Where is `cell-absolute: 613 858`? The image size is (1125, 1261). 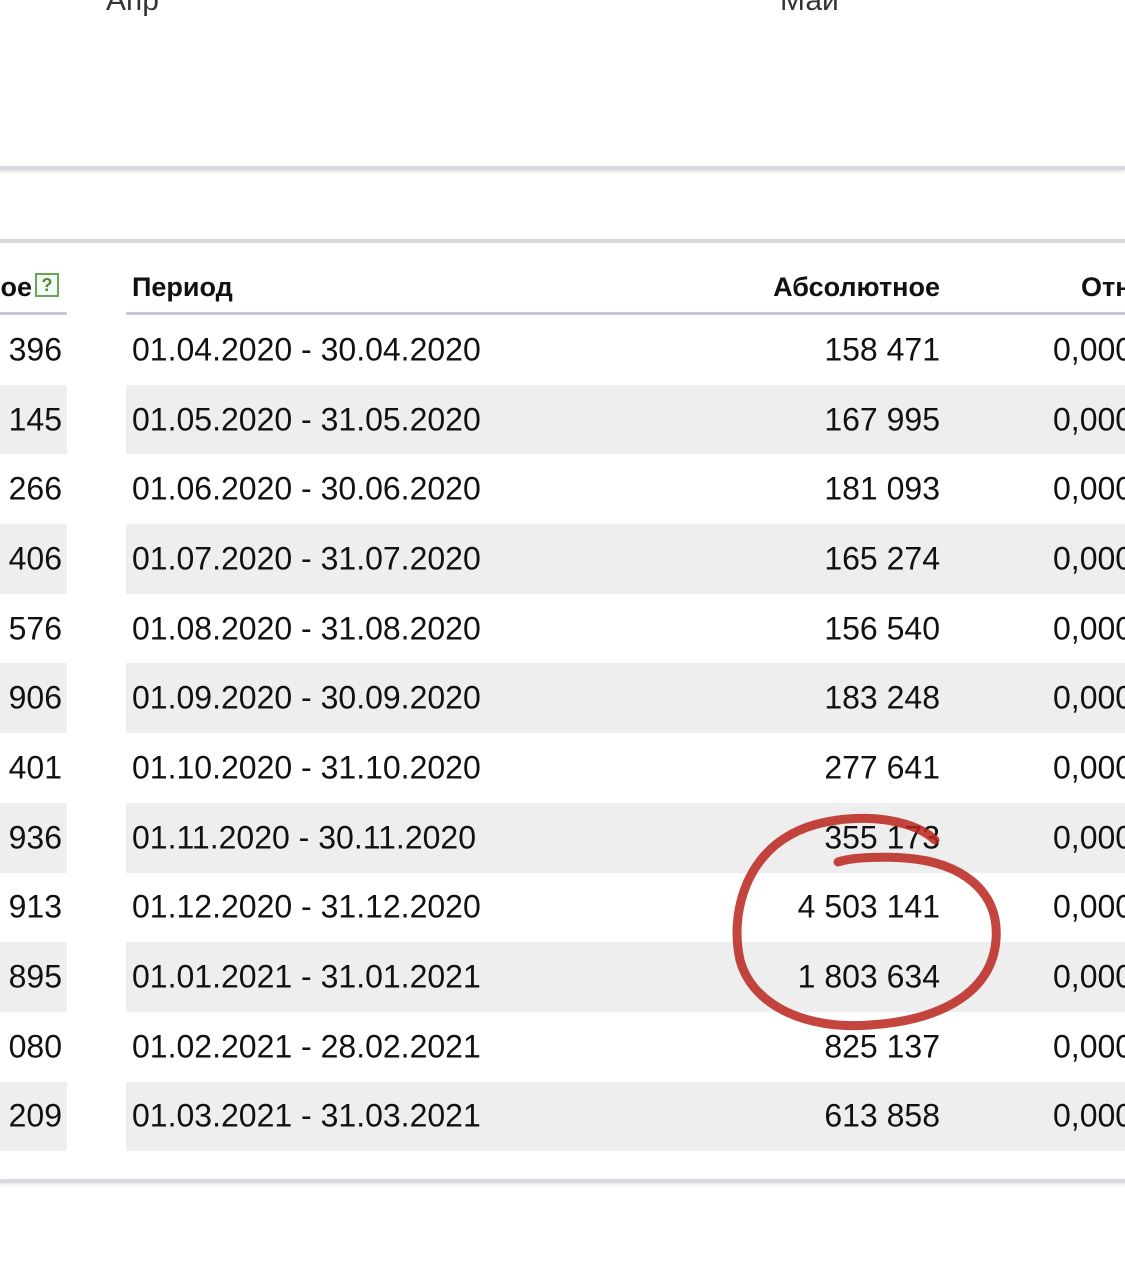
cell-absolute: 613 858 is located at coordinates (882, 1115).